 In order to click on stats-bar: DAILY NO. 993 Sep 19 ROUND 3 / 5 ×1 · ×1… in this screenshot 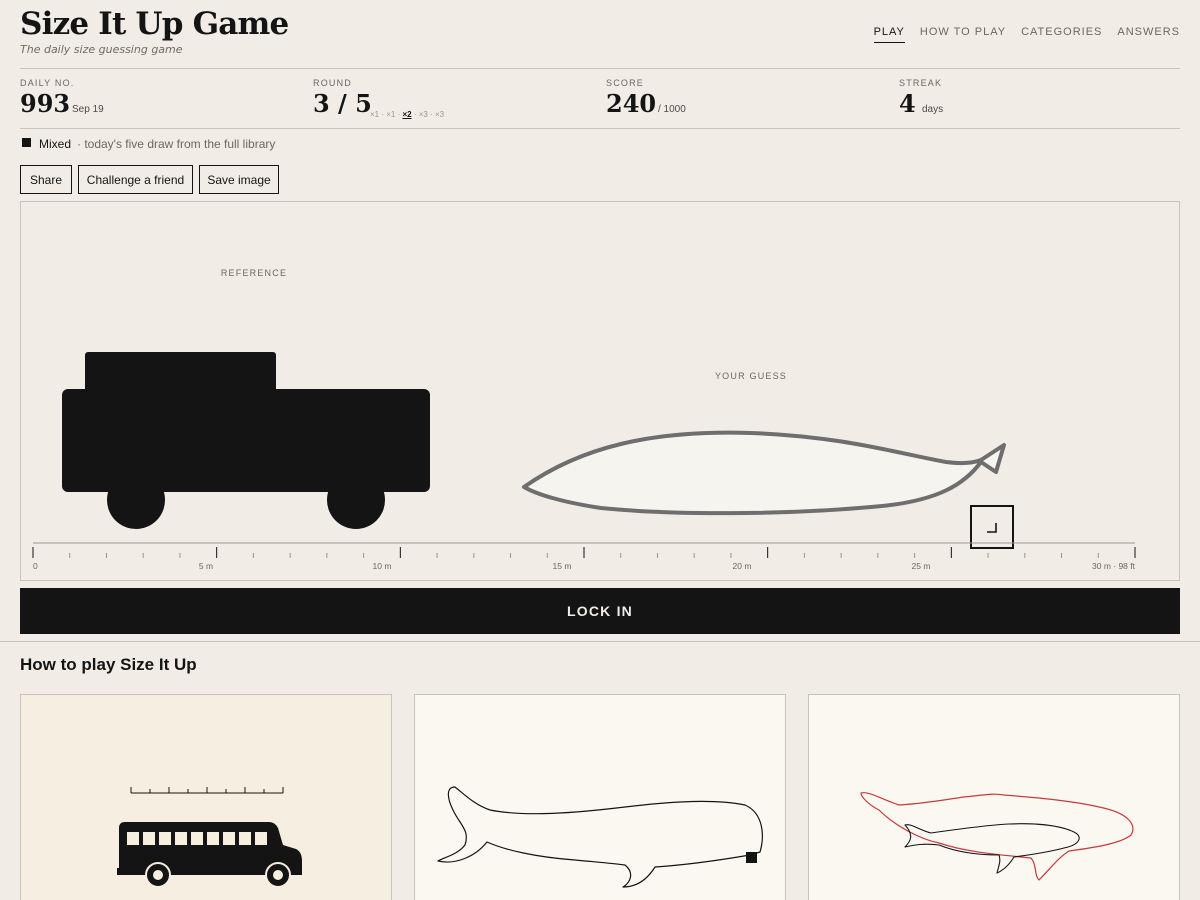, I will do `click(600, 99)`.